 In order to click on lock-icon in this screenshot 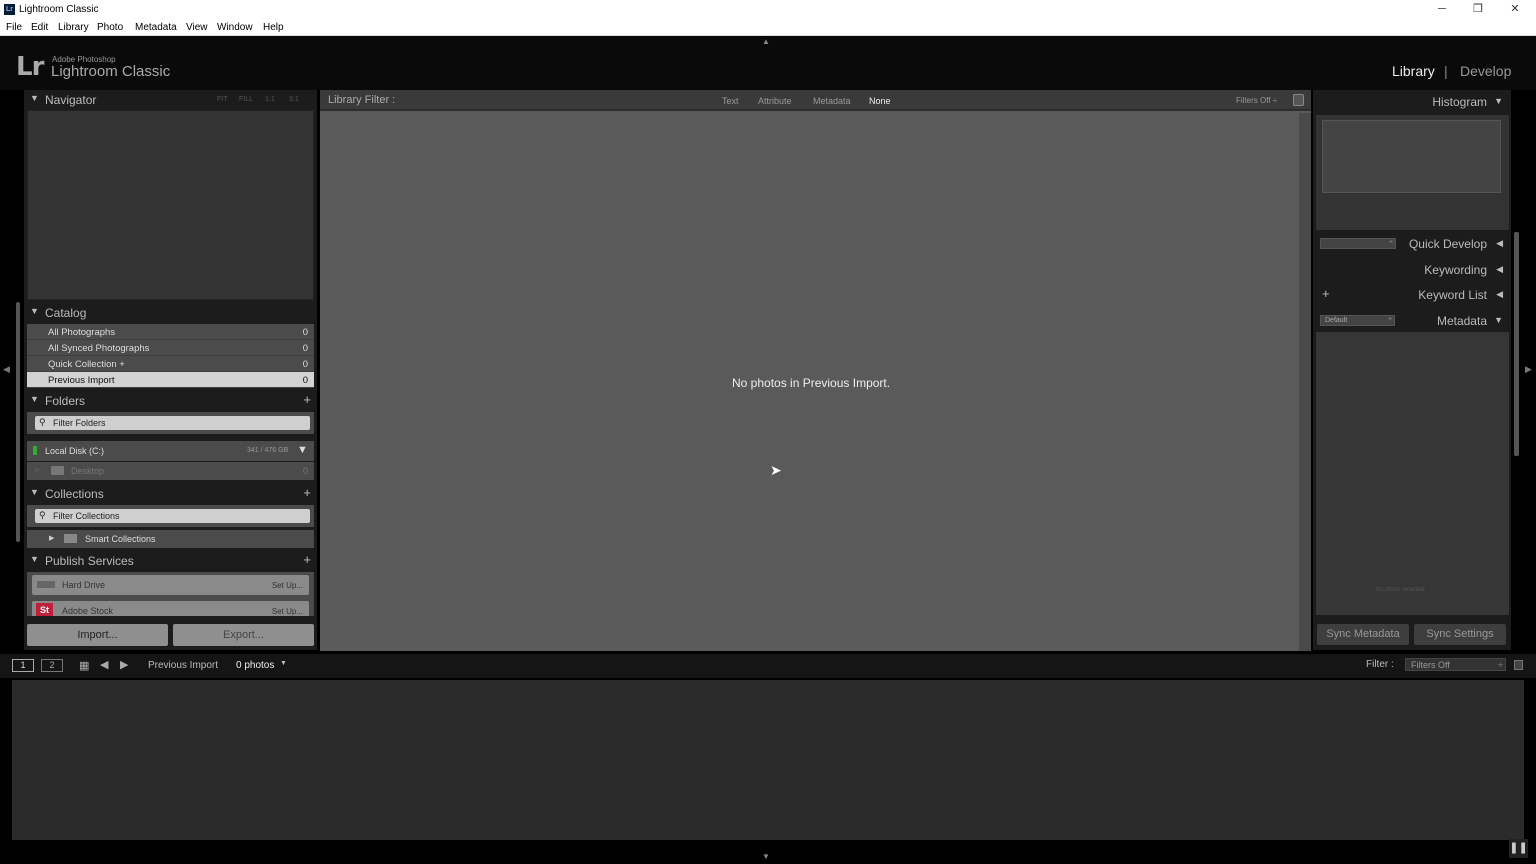, I will do `click(1298, 100)`.